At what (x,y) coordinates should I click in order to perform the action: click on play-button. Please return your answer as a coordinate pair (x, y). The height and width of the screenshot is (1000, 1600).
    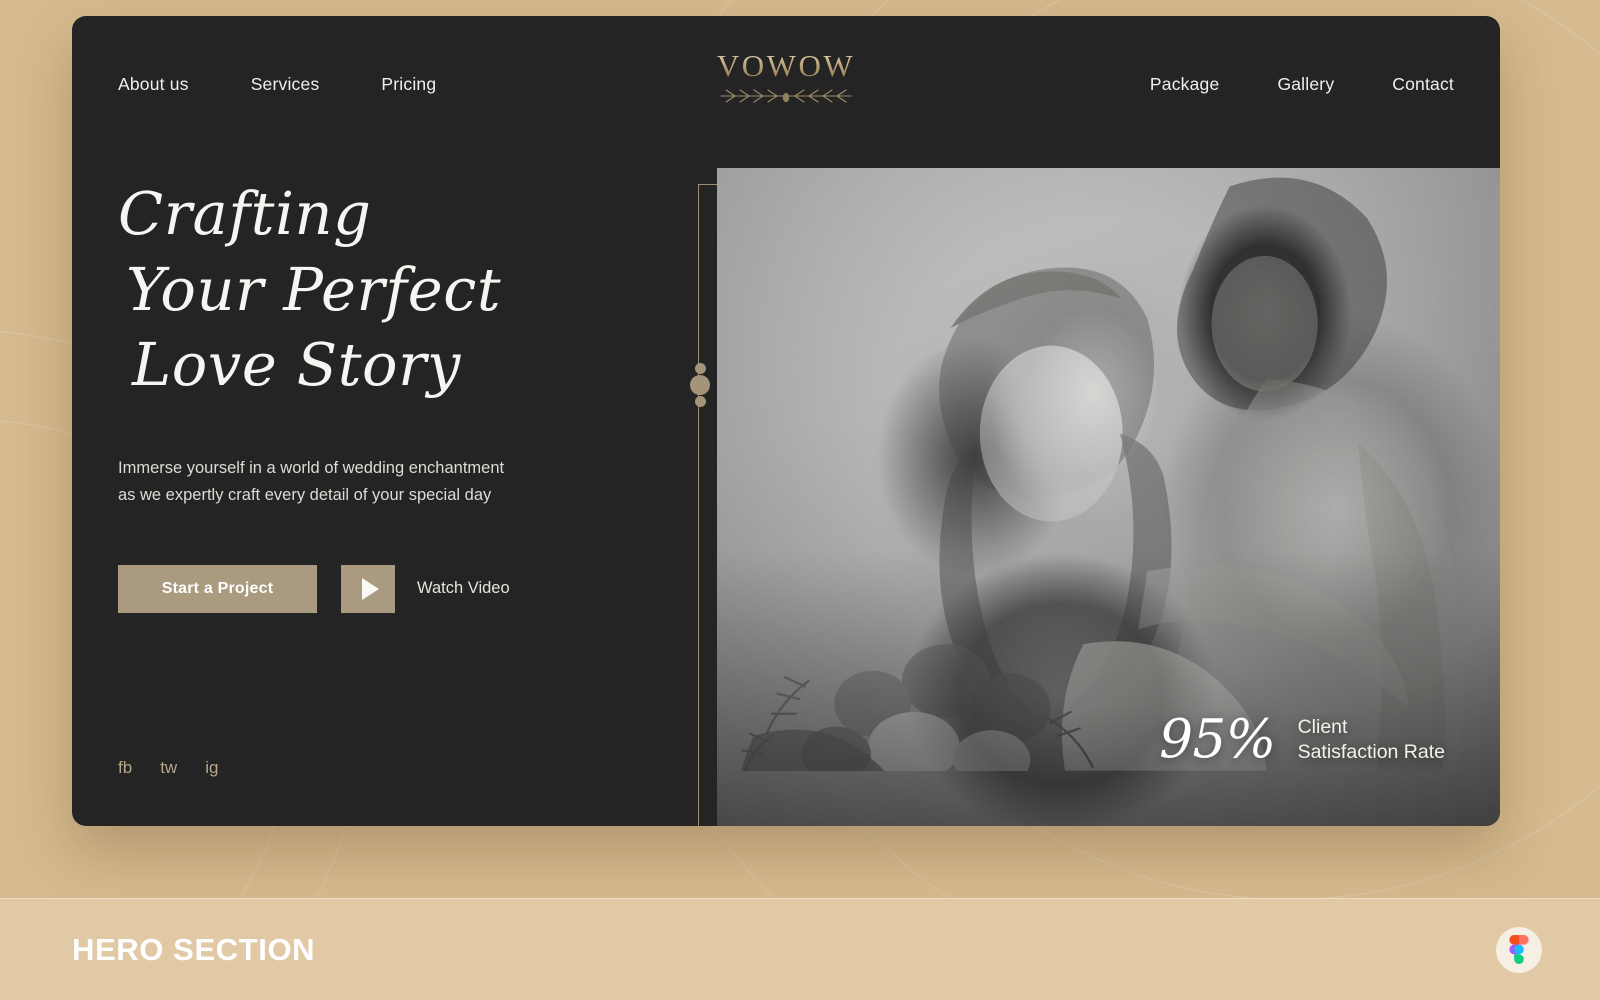
    Looking at the image, I should click on (368, 588).